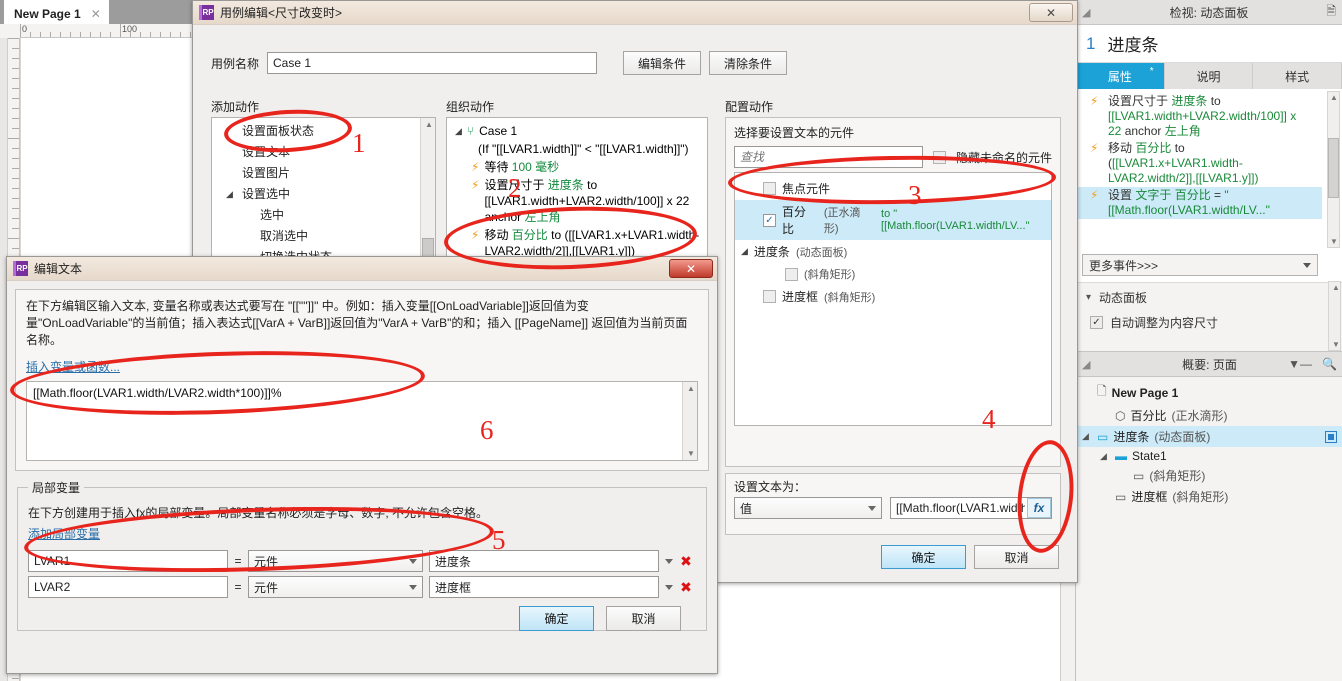 The image size is (1342, 681). Describe the element at coordinates (1039, 508) in the screenshot. I see `fx-button: fx` at that location.